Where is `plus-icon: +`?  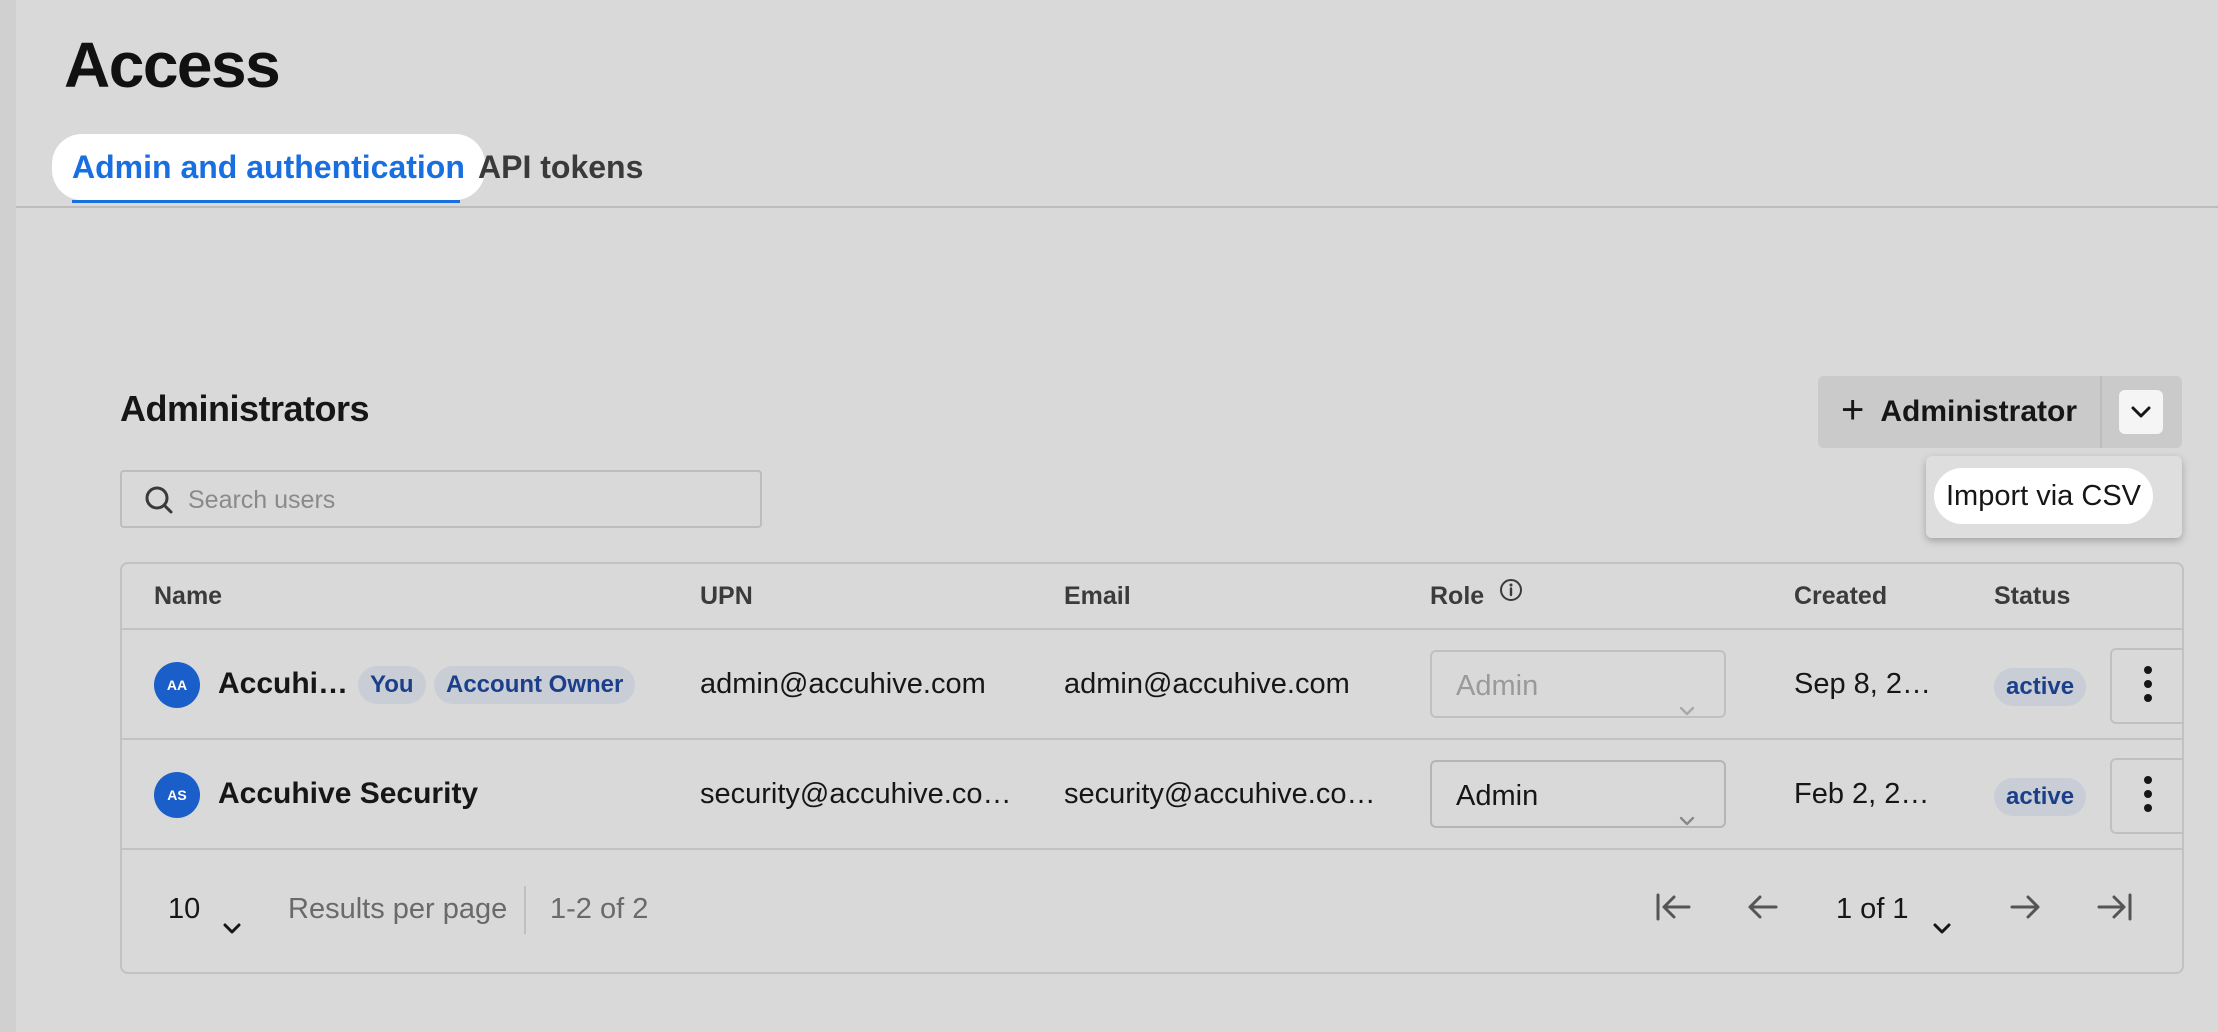
plus-icon: + is located at coordinates (1852, 410).